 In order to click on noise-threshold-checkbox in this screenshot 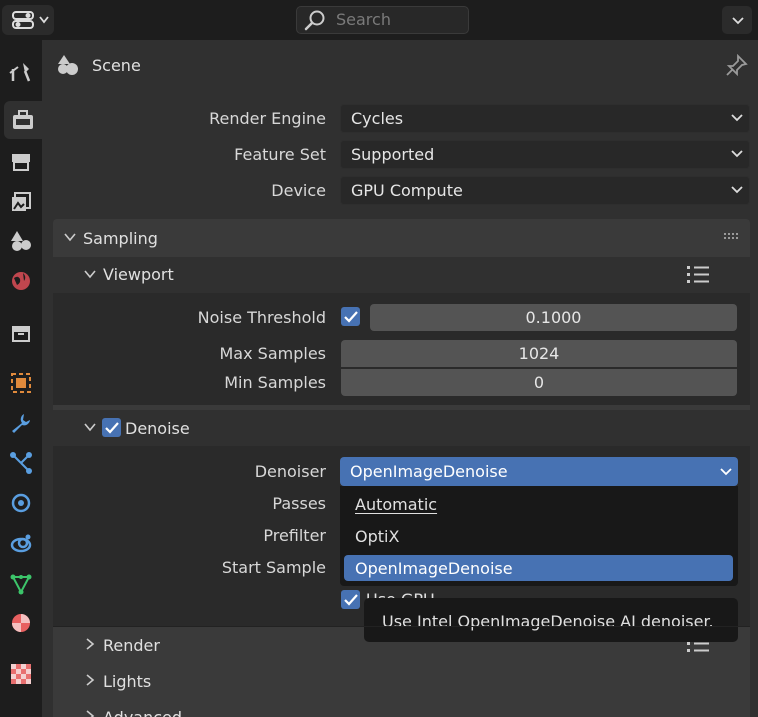, I will do `click(350, 316)`.